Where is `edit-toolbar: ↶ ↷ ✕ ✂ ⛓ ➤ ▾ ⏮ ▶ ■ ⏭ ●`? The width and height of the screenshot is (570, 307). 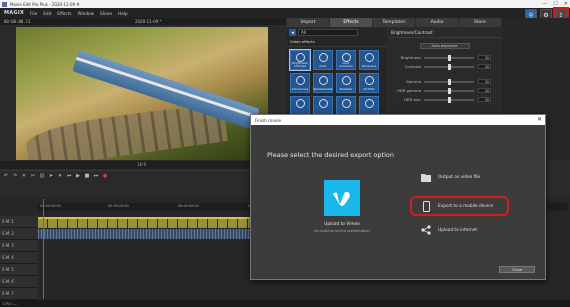 edit-toolbar: ↶ ↷ ✕ ✂ ⛓ ➤ ▾ ⏮ ▶ ■ ⏭ ● is located at coordinates (143, 183).